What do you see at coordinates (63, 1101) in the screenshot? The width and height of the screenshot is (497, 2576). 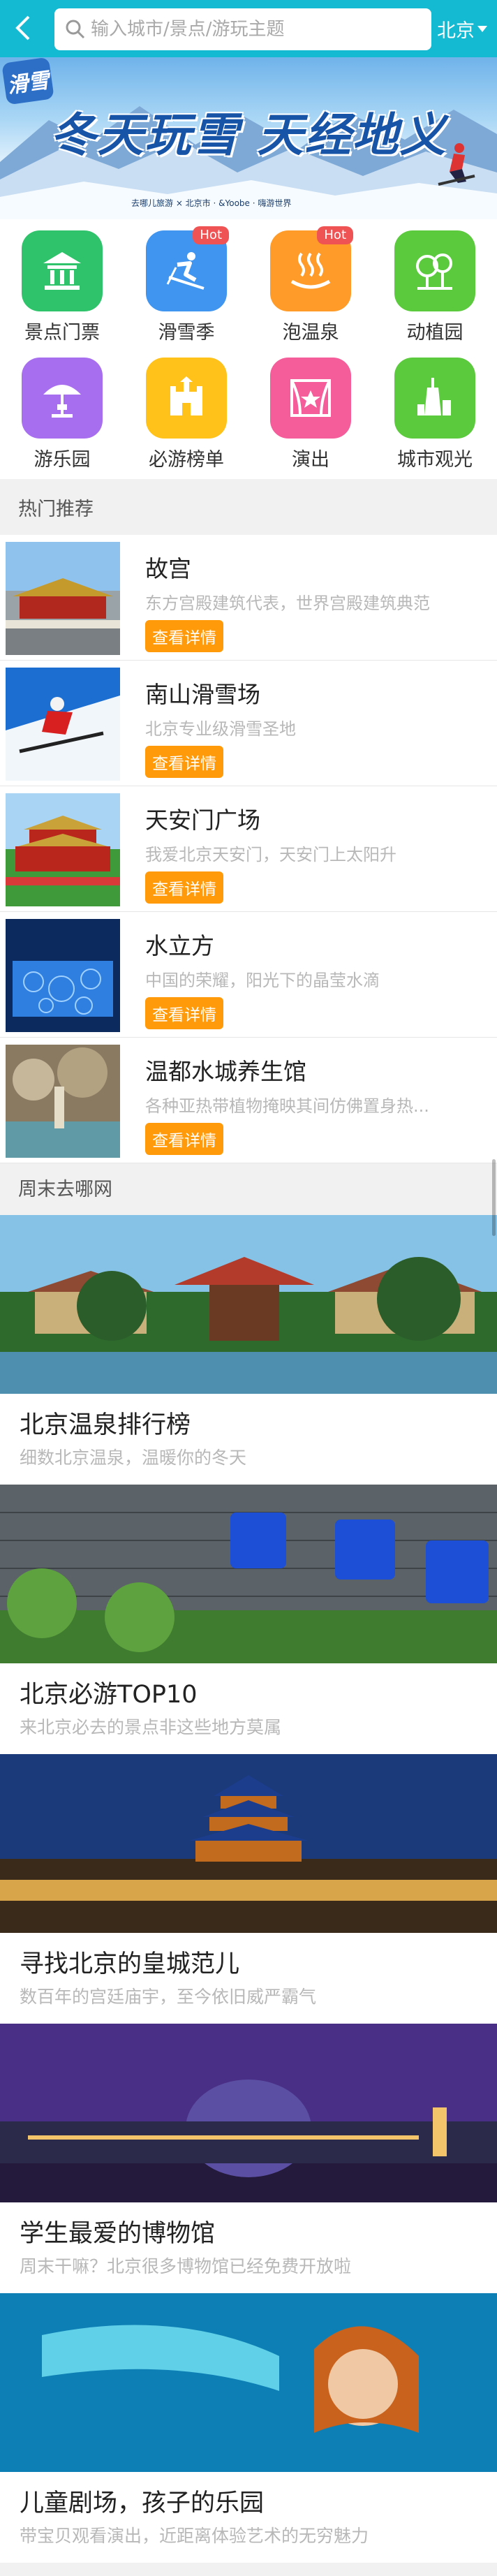 I see `spa-image` at bounding box center [63, 1101].